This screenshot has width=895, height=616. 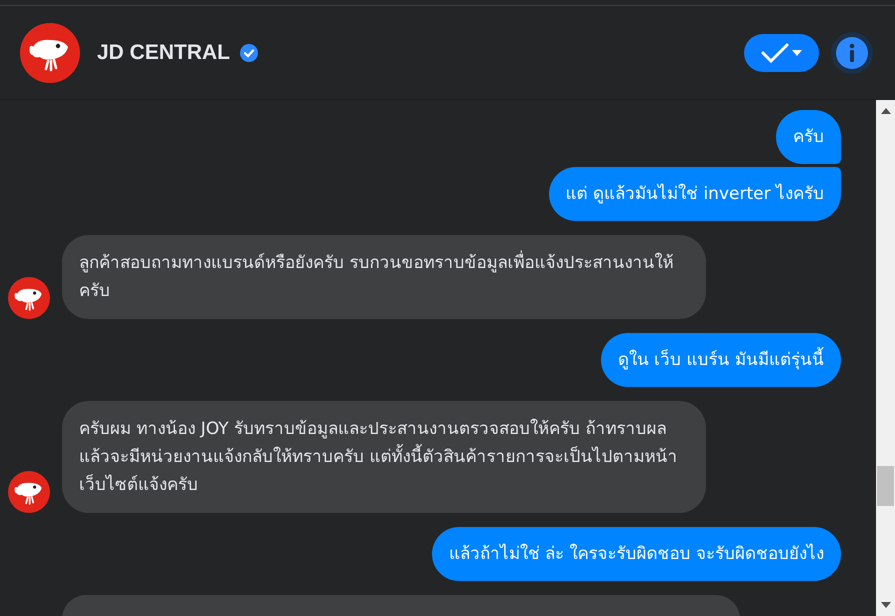 What do you see at coordinates (384, 277) in the screenshot?
I see `message-bubble: ลูกค้าสอบถามทางแบรนด์หรือยังครับ รบกวนขอทราบข้อมูลเพื่อแจ้งประสานงานให้ครับ` at bounding box center [384, 277].